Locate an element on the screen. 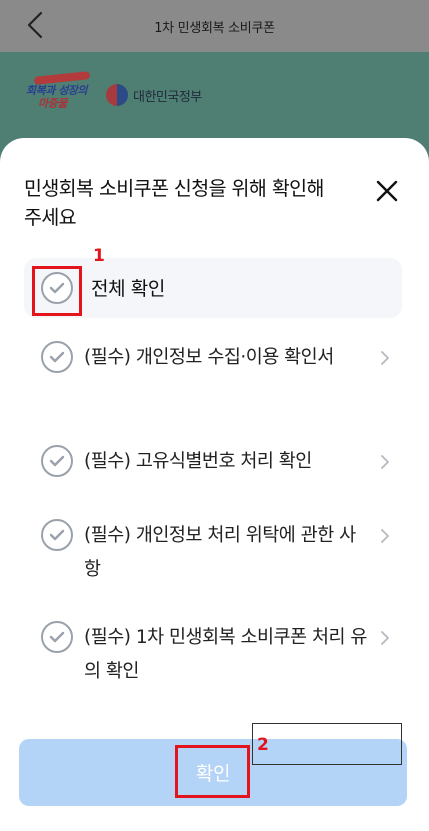  top-bar: 1차 민생회복 소비쿠폰 is located at coordinates (214, 26).